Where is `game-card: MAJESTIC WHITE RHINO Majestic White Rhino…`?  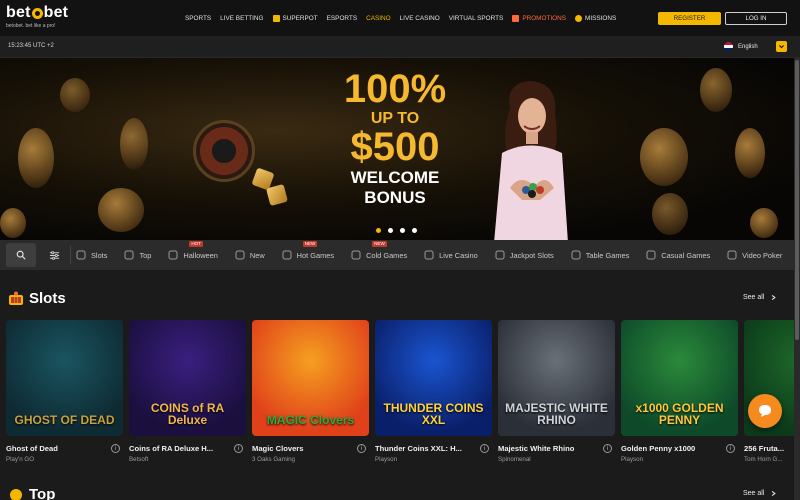 game-card: MAJESTIC WHITE RHINO Majestic White Rhino… is located at coordinates (556, 395).